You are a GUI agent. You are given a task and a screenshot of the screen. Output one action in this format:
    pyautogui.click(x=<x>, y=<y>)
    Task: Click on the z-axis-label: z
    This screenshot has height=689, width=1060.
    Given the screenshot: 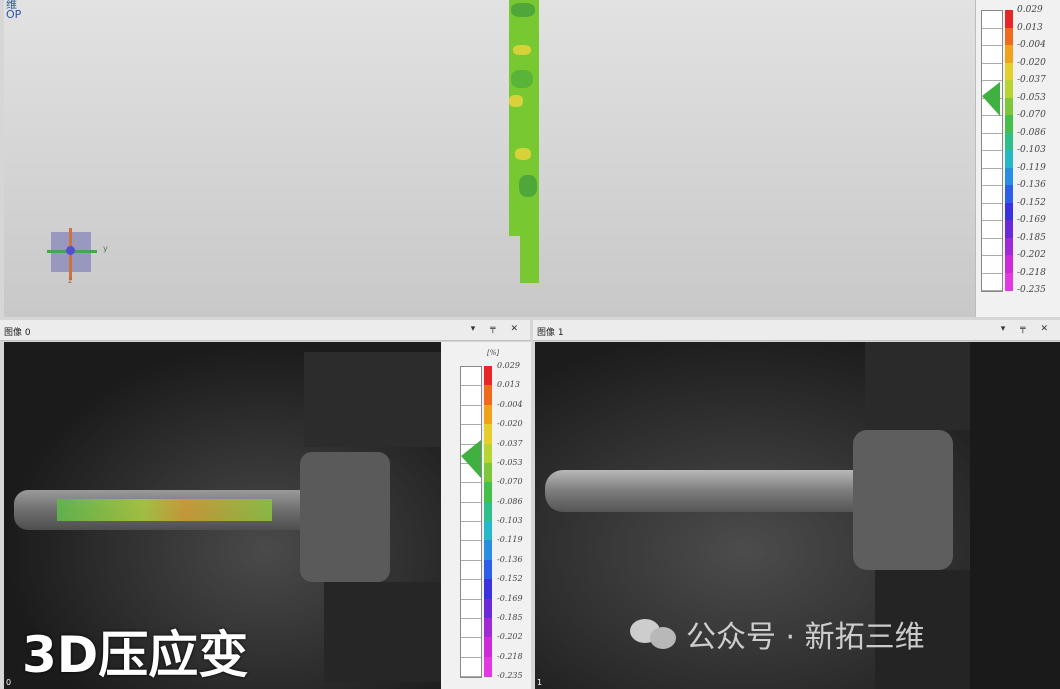 What is the action you would take?
    pyautogui.click(x=70, y=280)
    